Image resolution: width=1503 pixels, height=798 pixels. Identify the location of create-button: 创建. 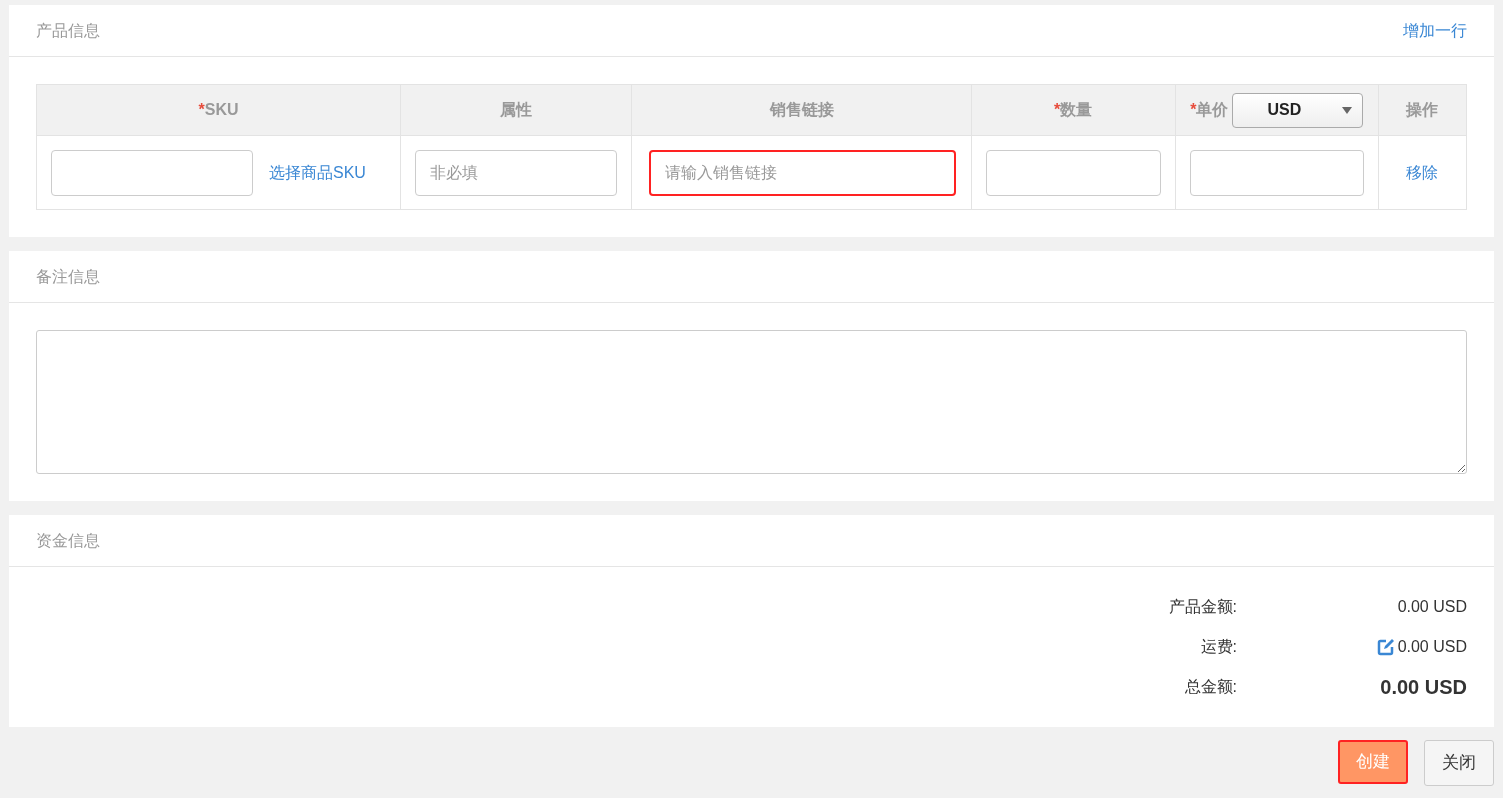
(1373, 762).